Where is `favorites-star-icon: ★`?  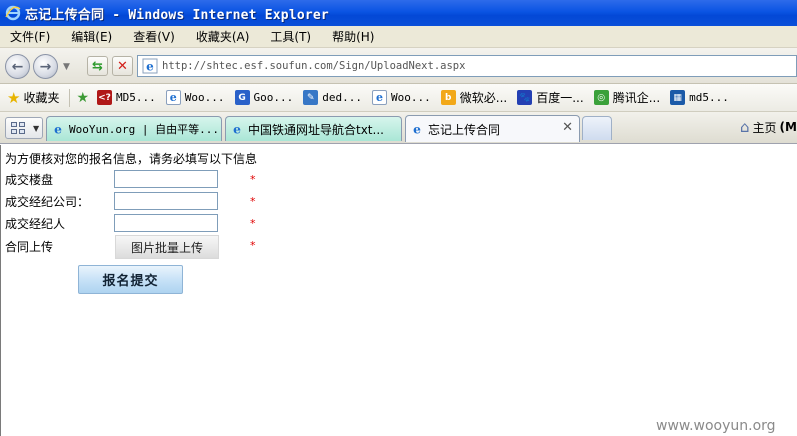 favorites-star-icon: ★ is located at coordinates (13, 98).